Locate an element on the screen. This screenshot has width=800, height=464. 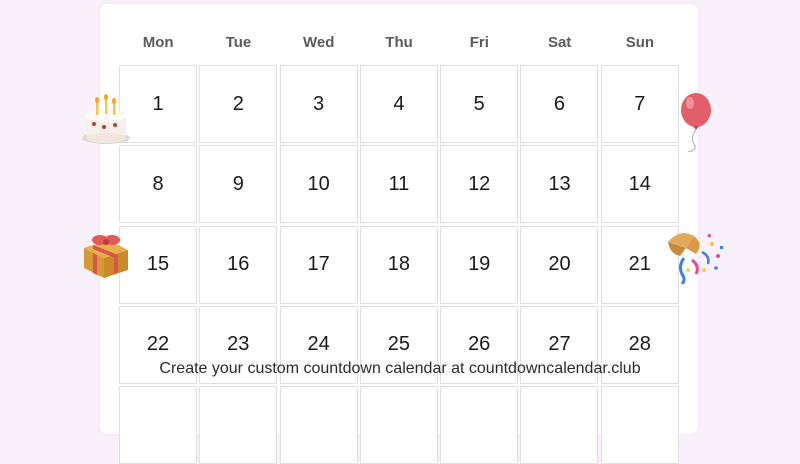
weekday-sat: Sat is located at coordinates (559, 42).